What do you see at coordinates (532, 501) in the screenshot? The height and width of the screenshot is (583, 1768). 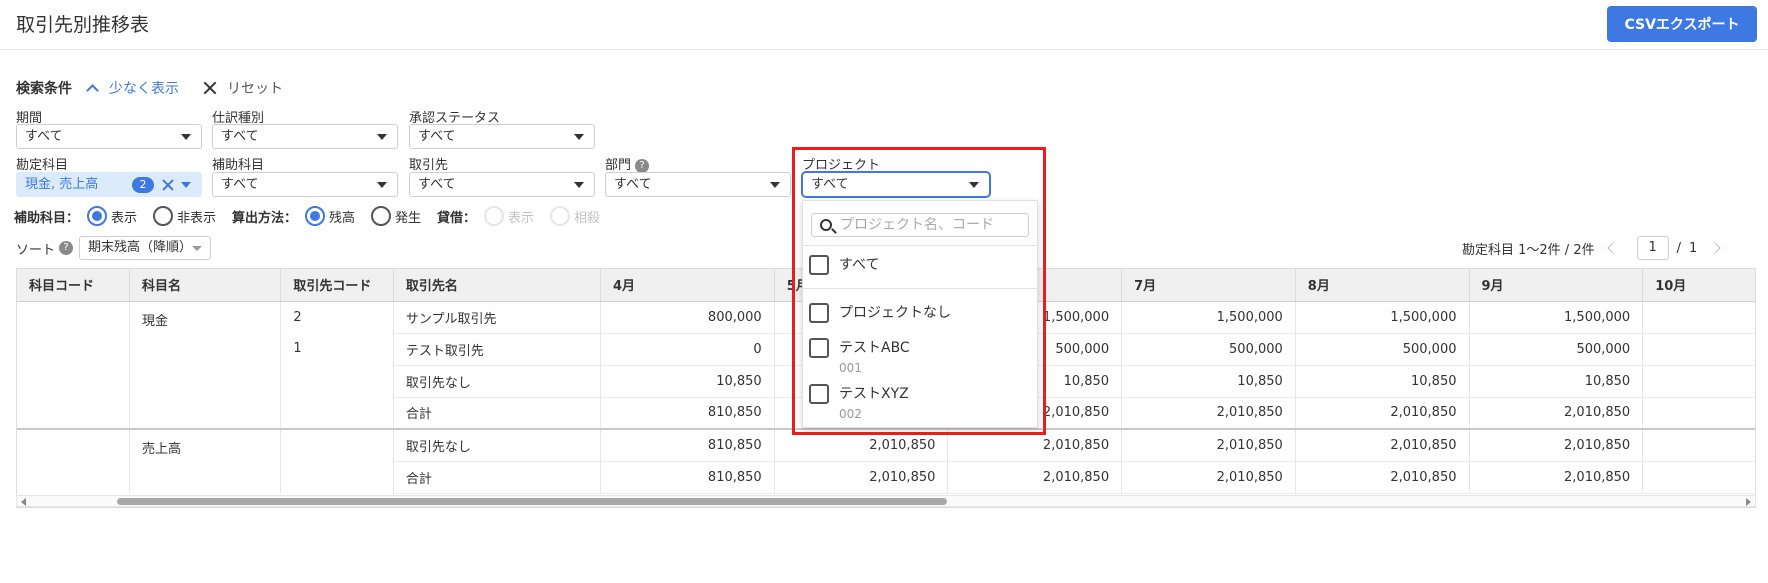 I see `scrollbar-thumb` at bounding box center [532, 501].